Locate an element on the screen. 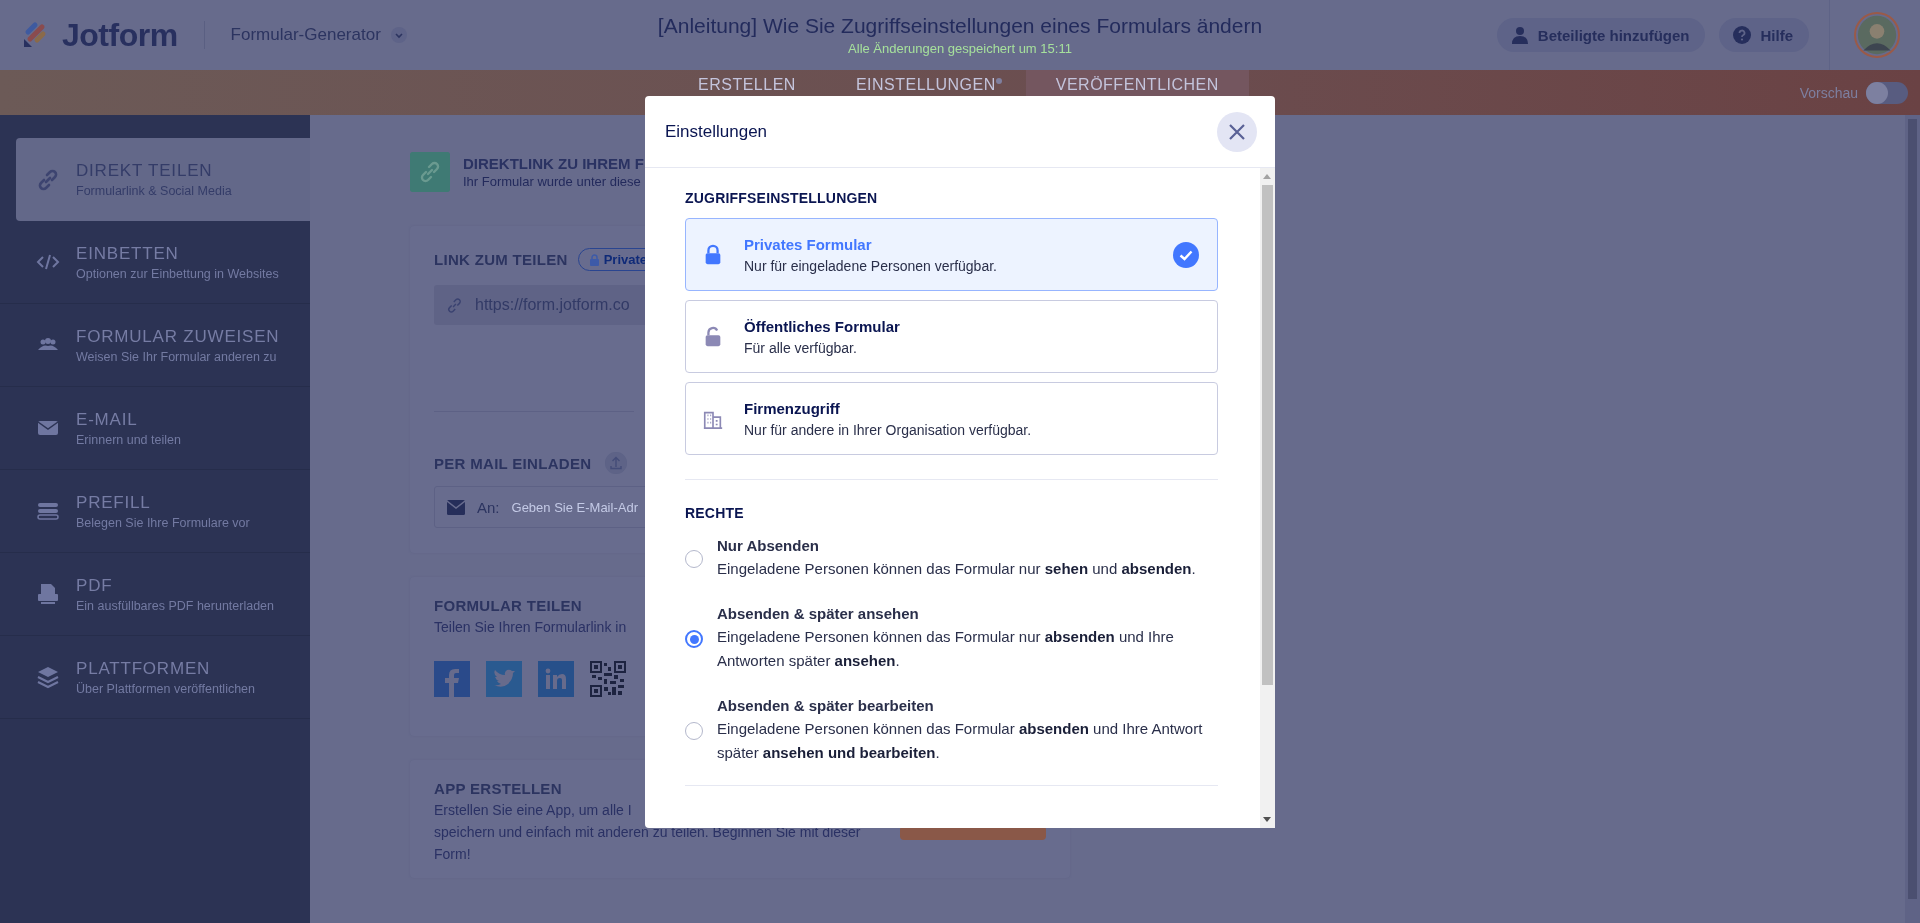  description-line: Erstellen Sie eine App, um alle I is located at coordinates (533, 810).